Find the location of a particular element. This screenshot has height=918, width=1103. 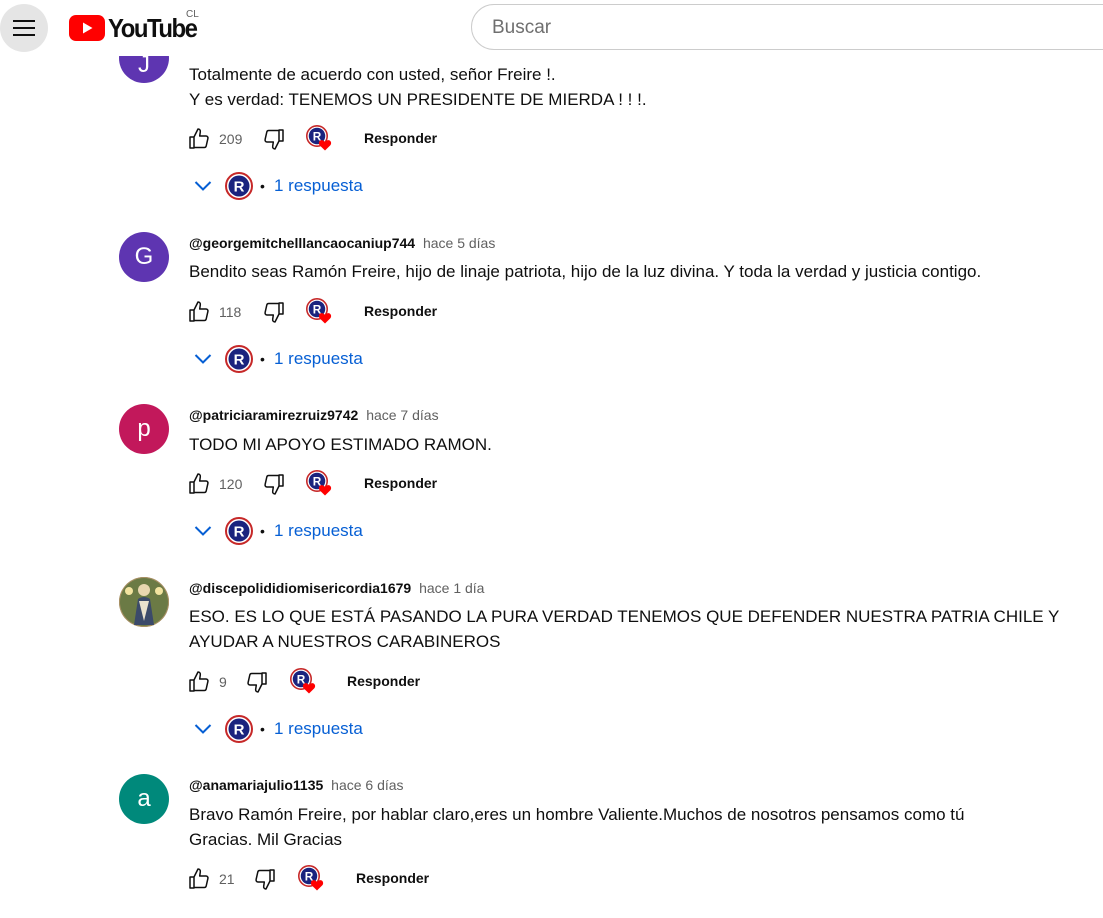

comment-author: @georgemitchelllancaocaniup744 is located at coordinates (302, 243).